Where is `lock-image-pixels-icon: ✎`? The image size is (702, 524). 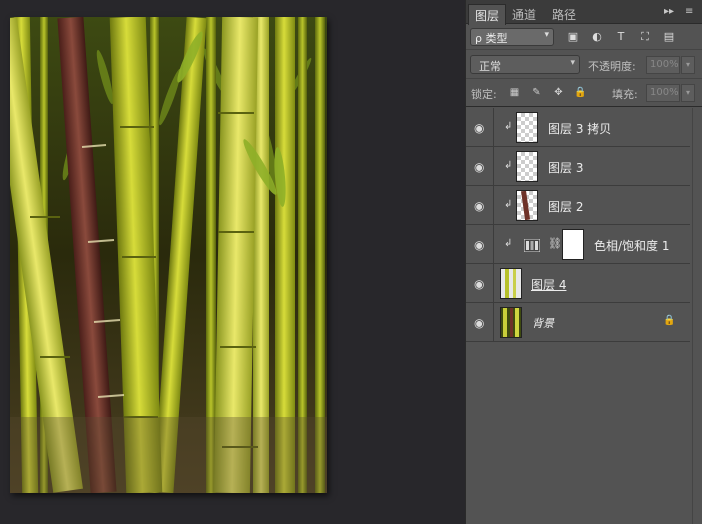 lock-image-pixels-icon: ✎ is located at coordinates (536, 92).